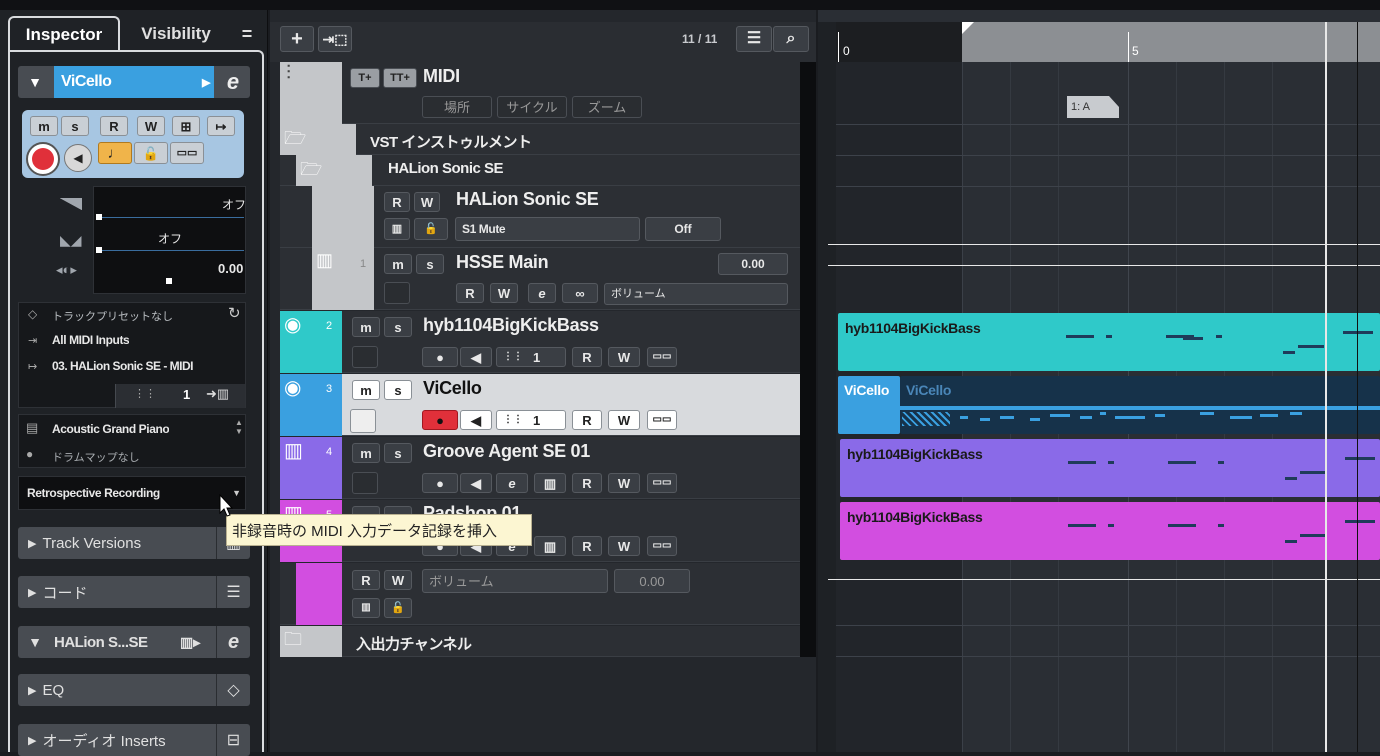 This screenshot has height=756, width=1380. What do you see at coordinates (134, 740) in the screenshot?
I see `section-audio-inserts: ▶オーディオ Inserts⊟` at bounding box center [134, 740].